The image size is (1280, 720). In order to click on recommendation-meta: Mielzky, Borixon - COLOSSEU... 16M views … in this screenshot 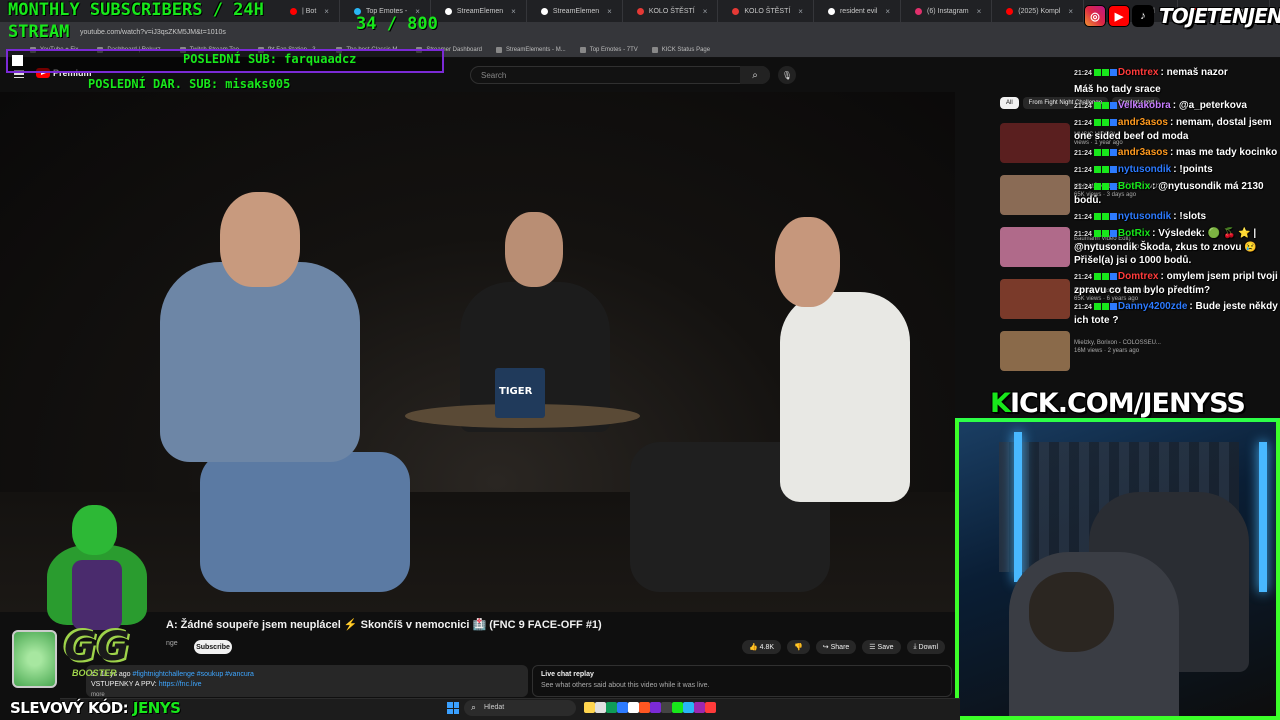, I will do `click(1174, 347)`.